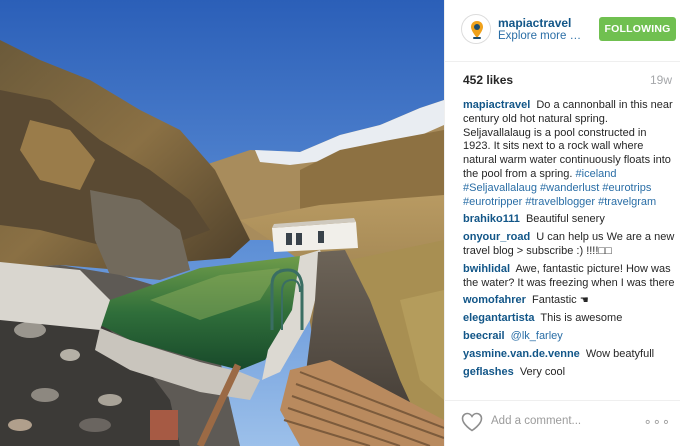  I want to click on post-header: mapiactravel Explore more on.. FOLLOWING, so click(562, 31).